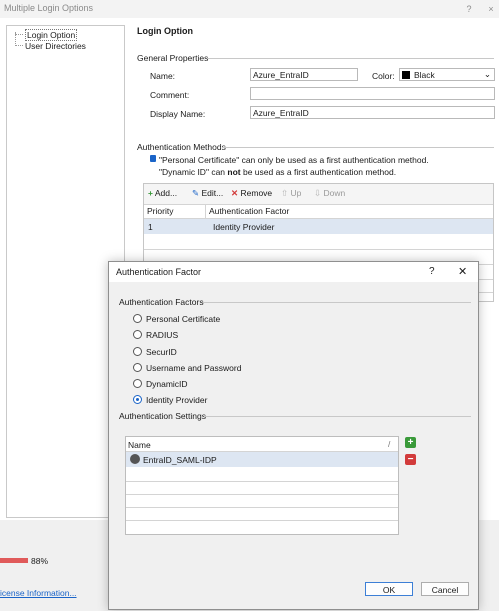 This screenshot has width=499, height=611. I want to click on remove-method-label: Remove, so click(256, 193).